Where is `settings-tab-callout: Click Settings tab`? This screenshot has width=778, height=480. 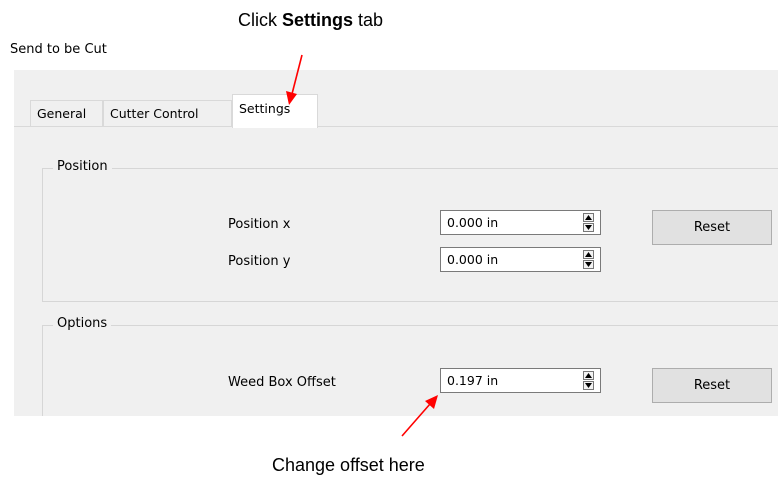
settings-tab-callout: Click Settings tab is located at coordinates (310, 20).